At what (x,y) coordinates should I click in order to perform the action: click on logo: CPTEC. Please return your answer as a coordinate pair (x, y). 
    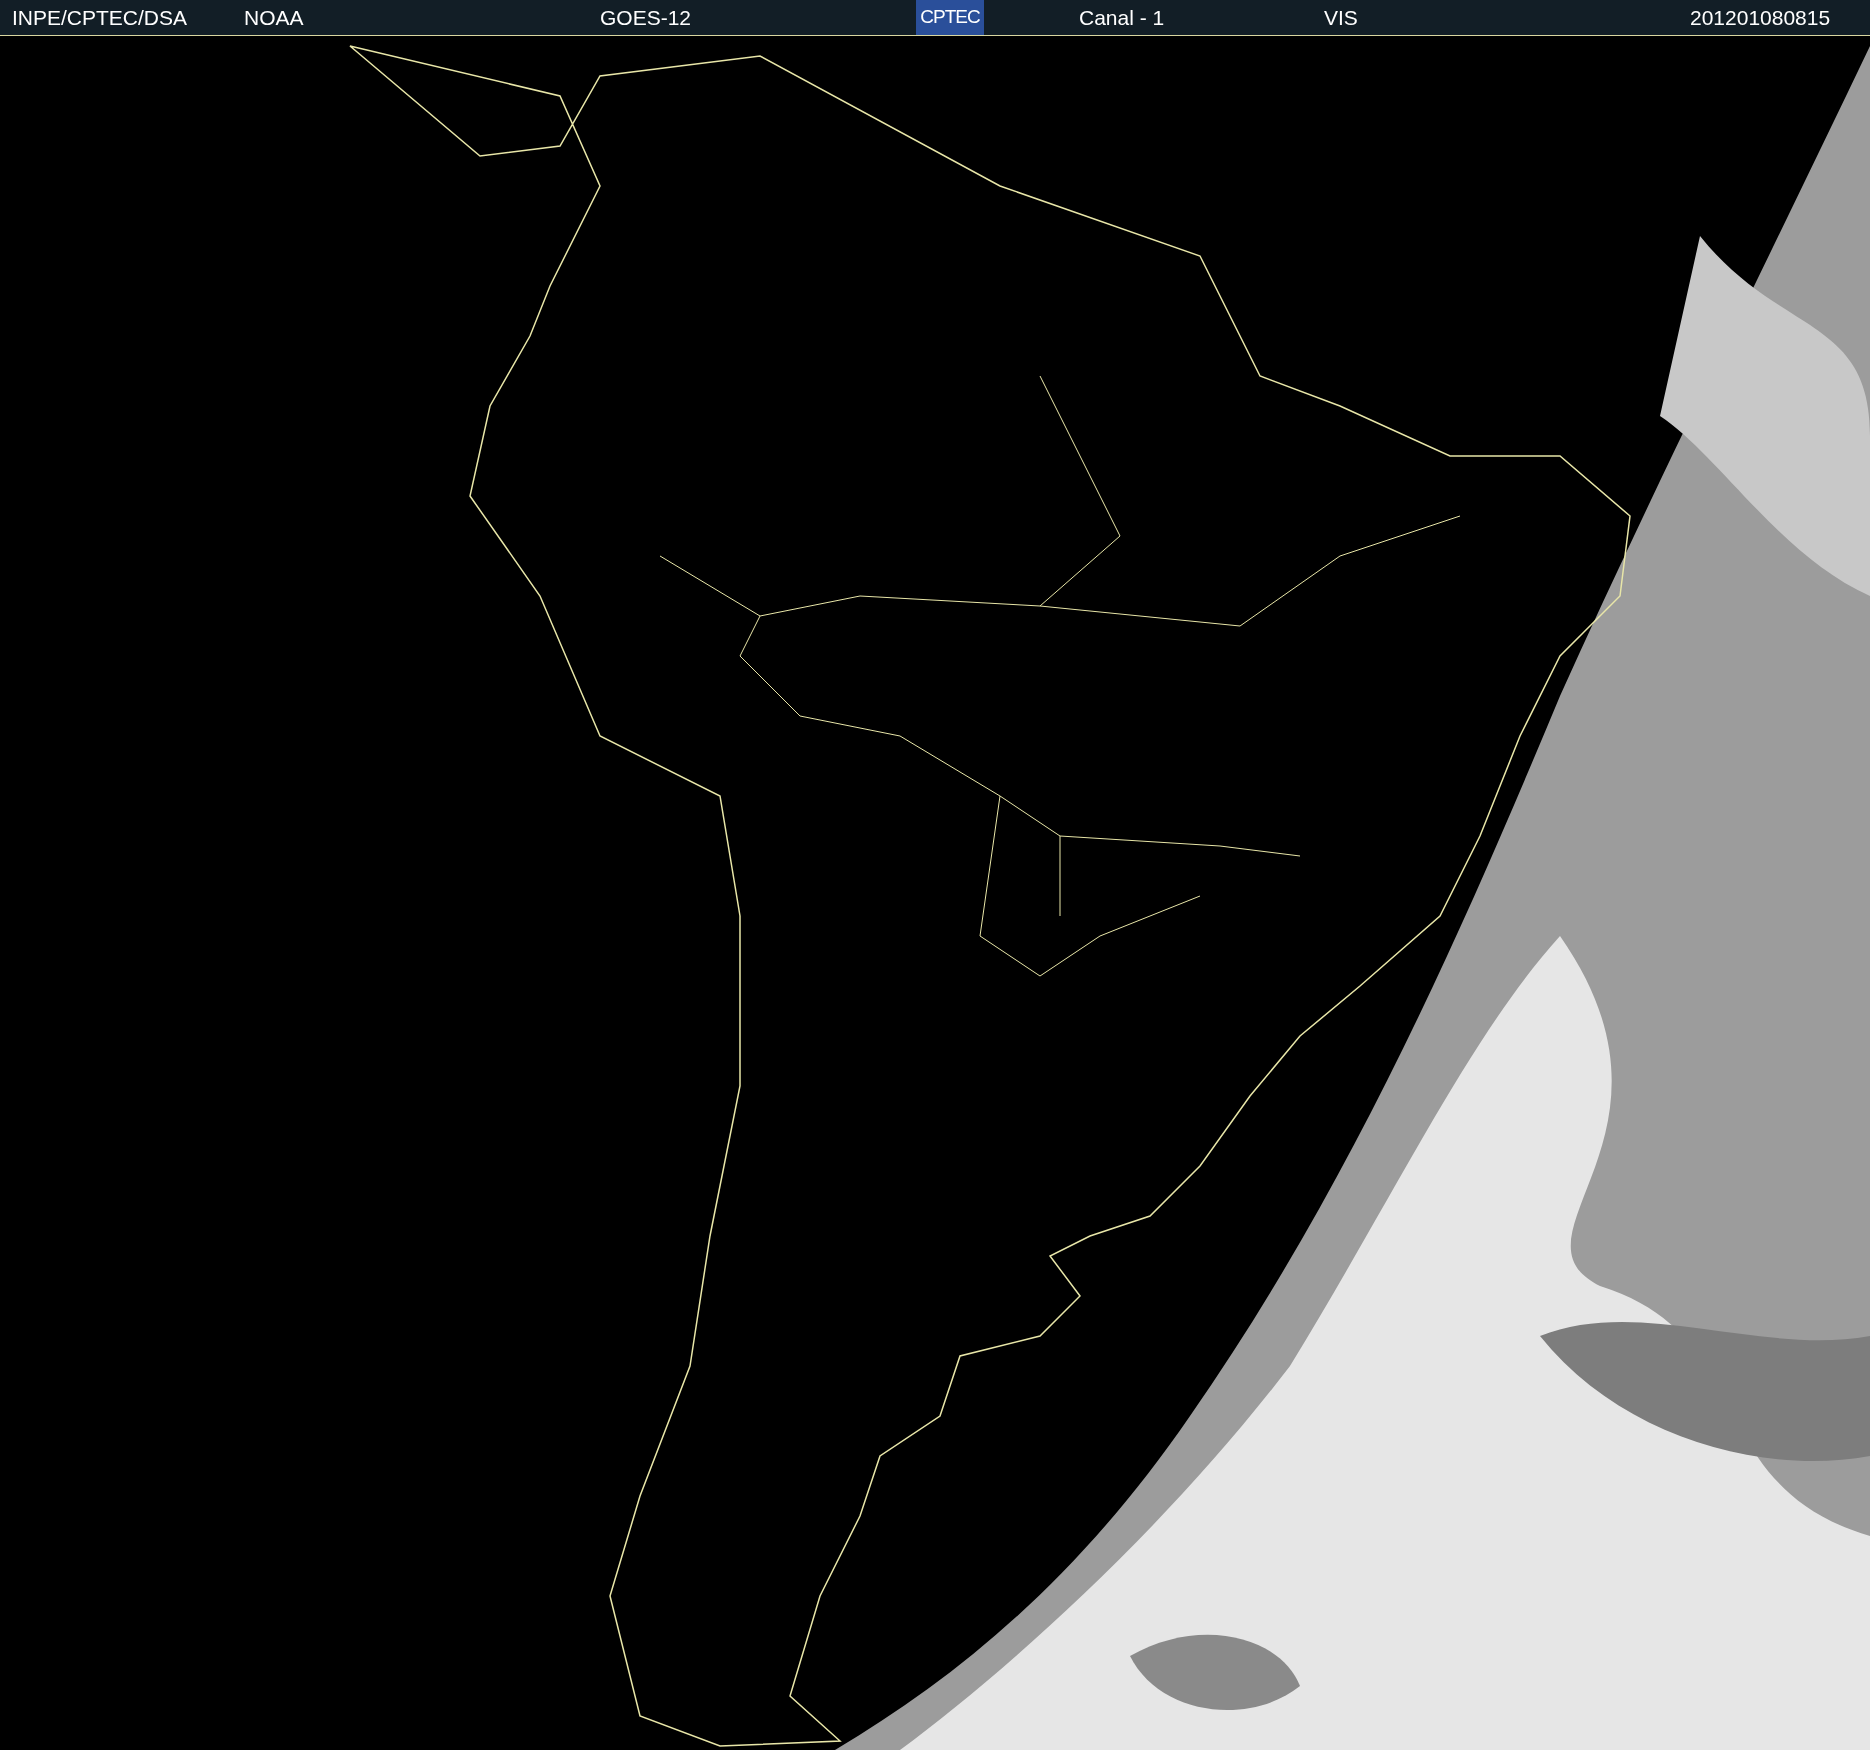
    Looking at the image, I should click on (950, 17).